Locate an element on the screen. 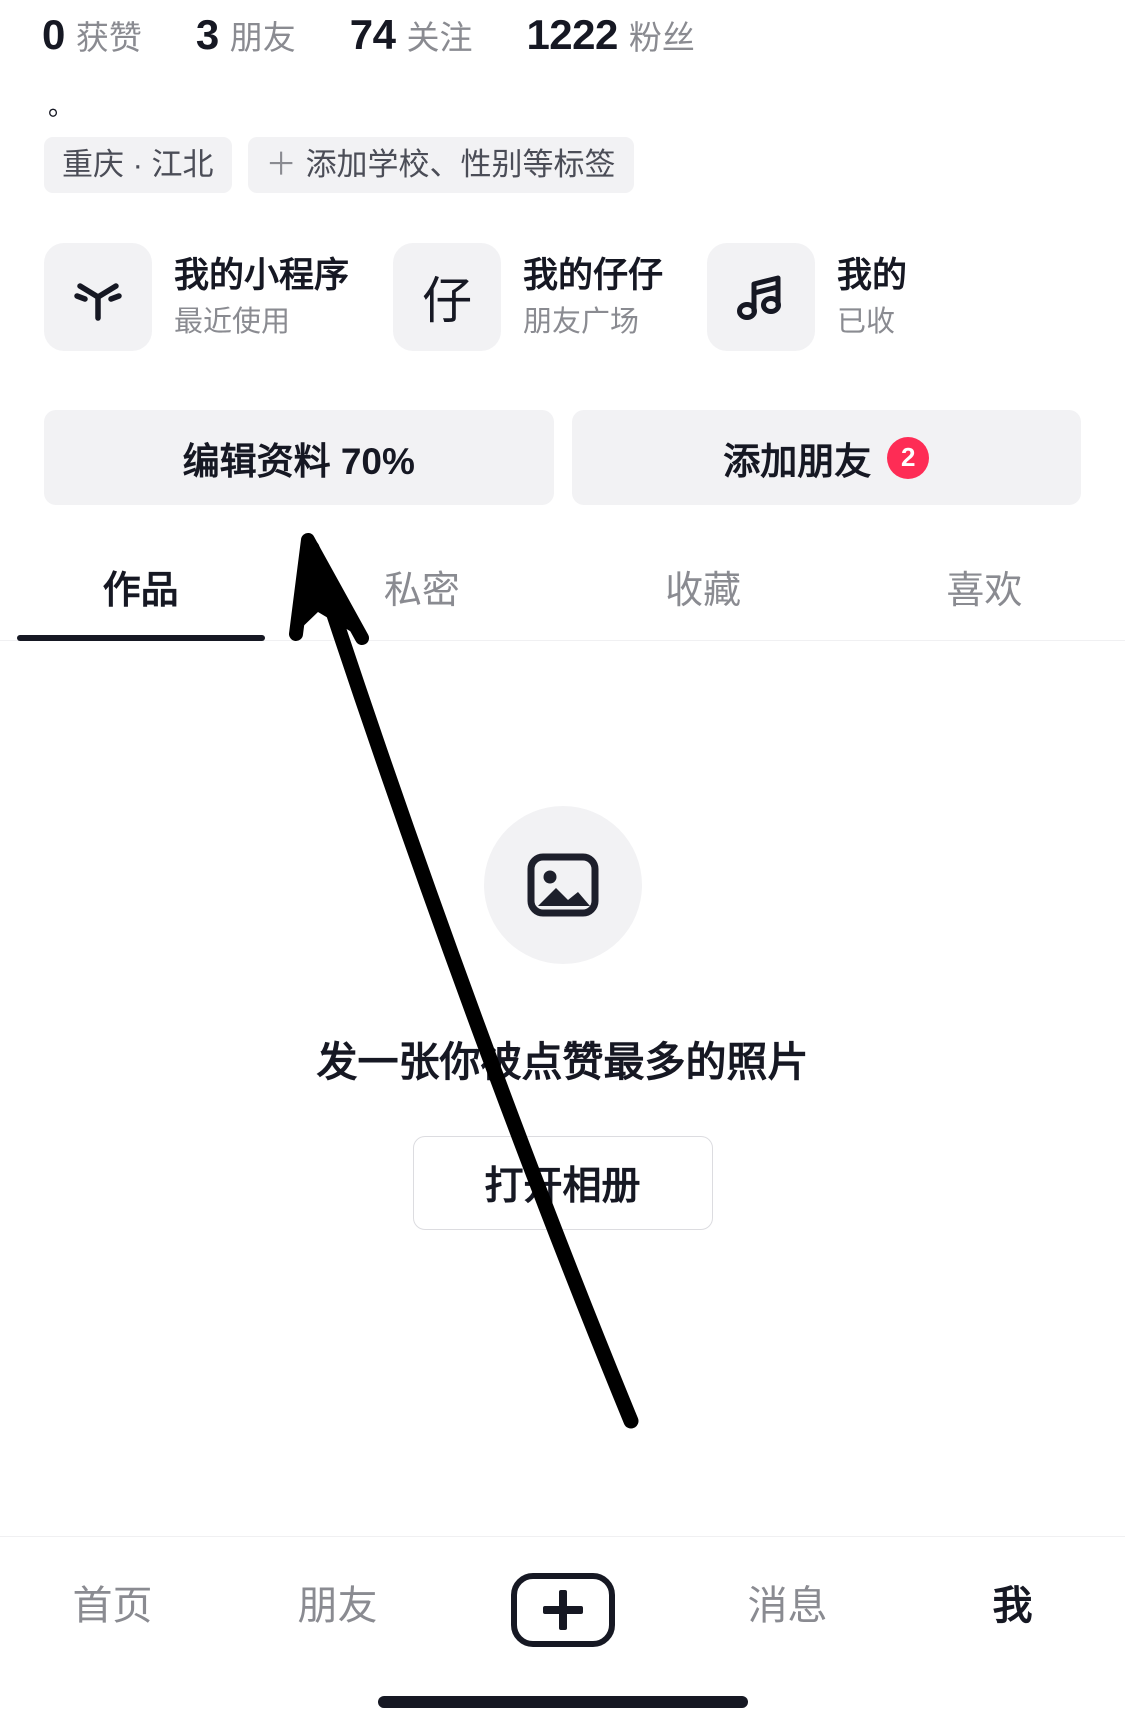 The height and width of the screenshot is (1734, 1125). card-title: 我的仔仔 is located at coordinates (593, 276).